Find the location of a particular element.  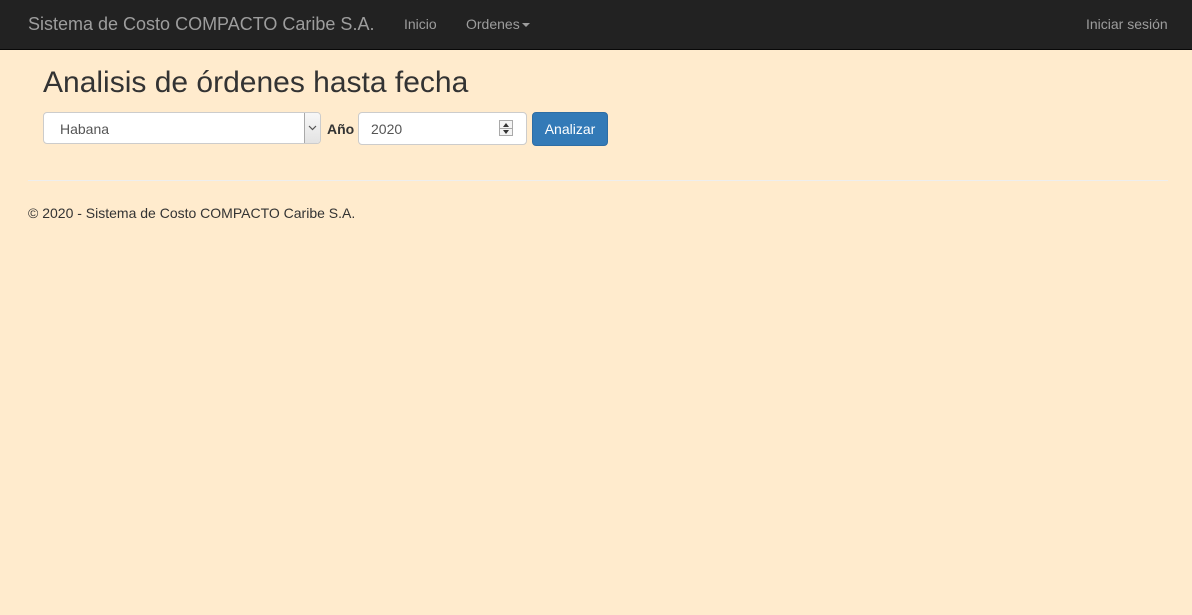

caret-down-icon is located at coordinates (525, 25).